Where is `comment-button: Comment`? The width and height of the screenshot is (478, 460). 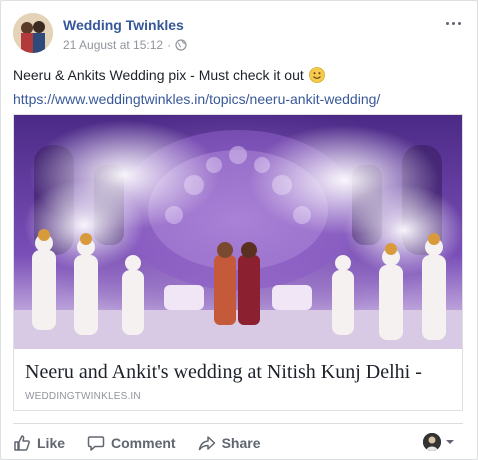 comment-button: Comment is located at coordinates (131, 443).